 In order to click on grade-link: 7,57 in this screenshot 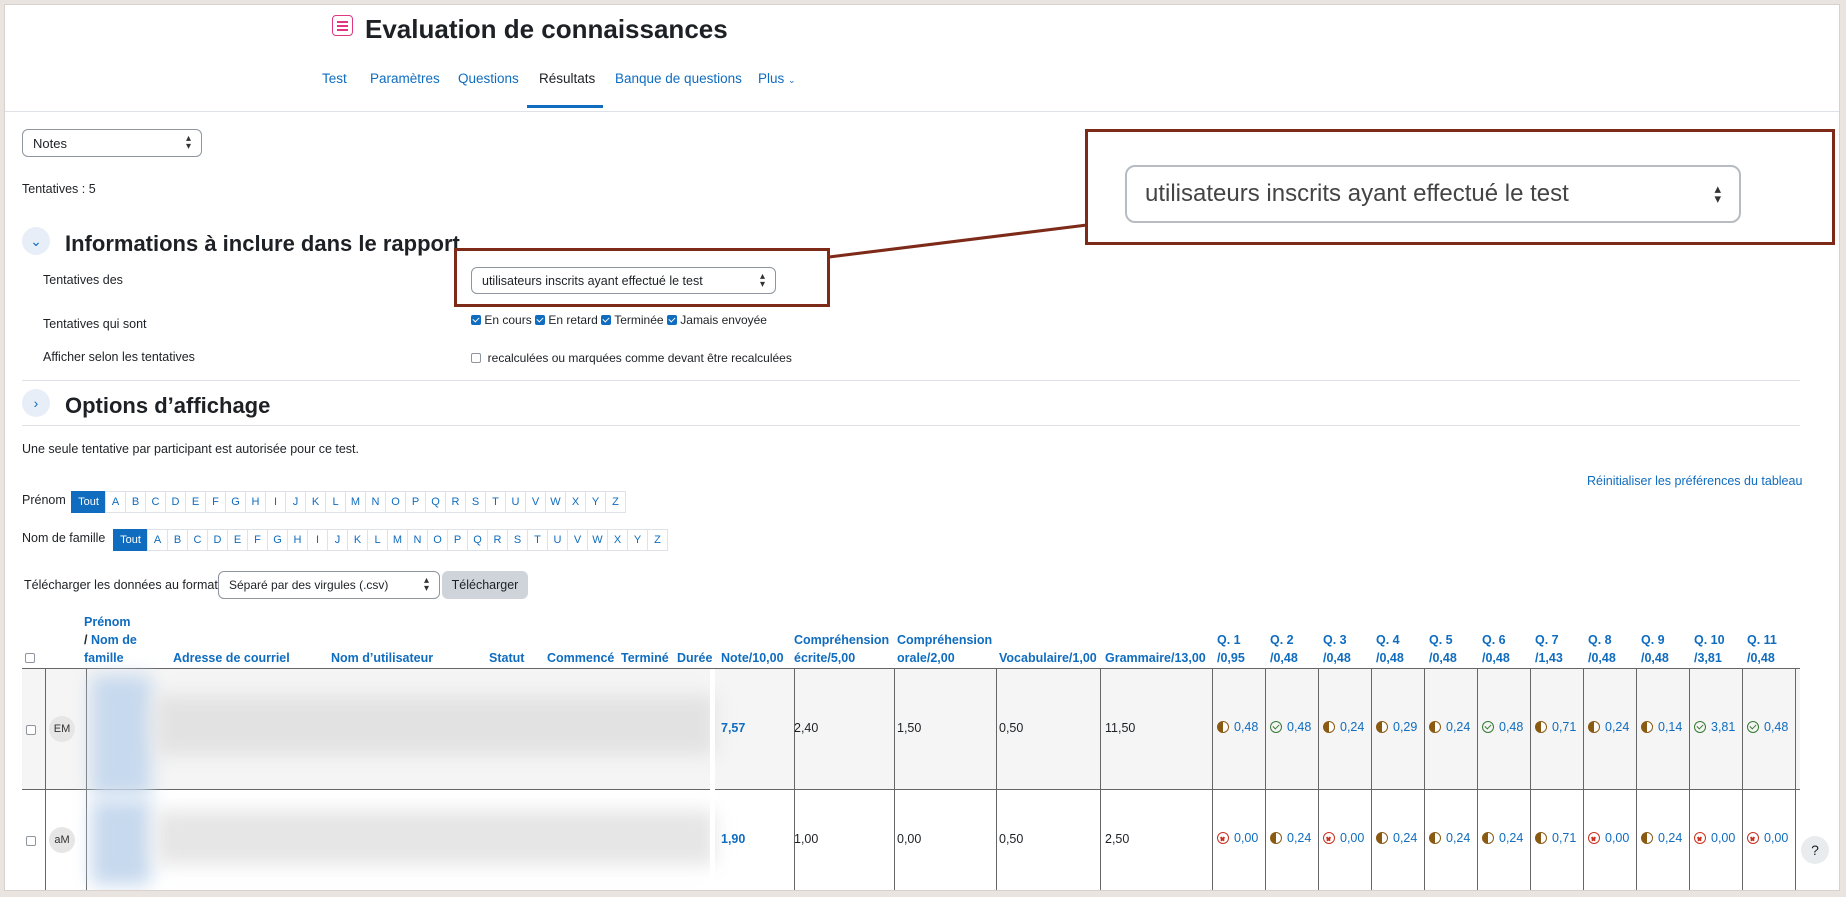, I will do `click(733, 728)`.